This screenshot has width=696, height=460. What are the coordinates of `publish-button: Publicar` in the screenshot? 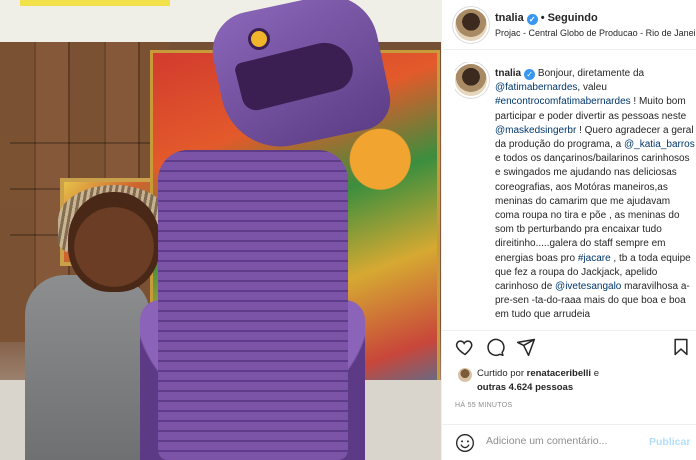 It's located at (669, 442).